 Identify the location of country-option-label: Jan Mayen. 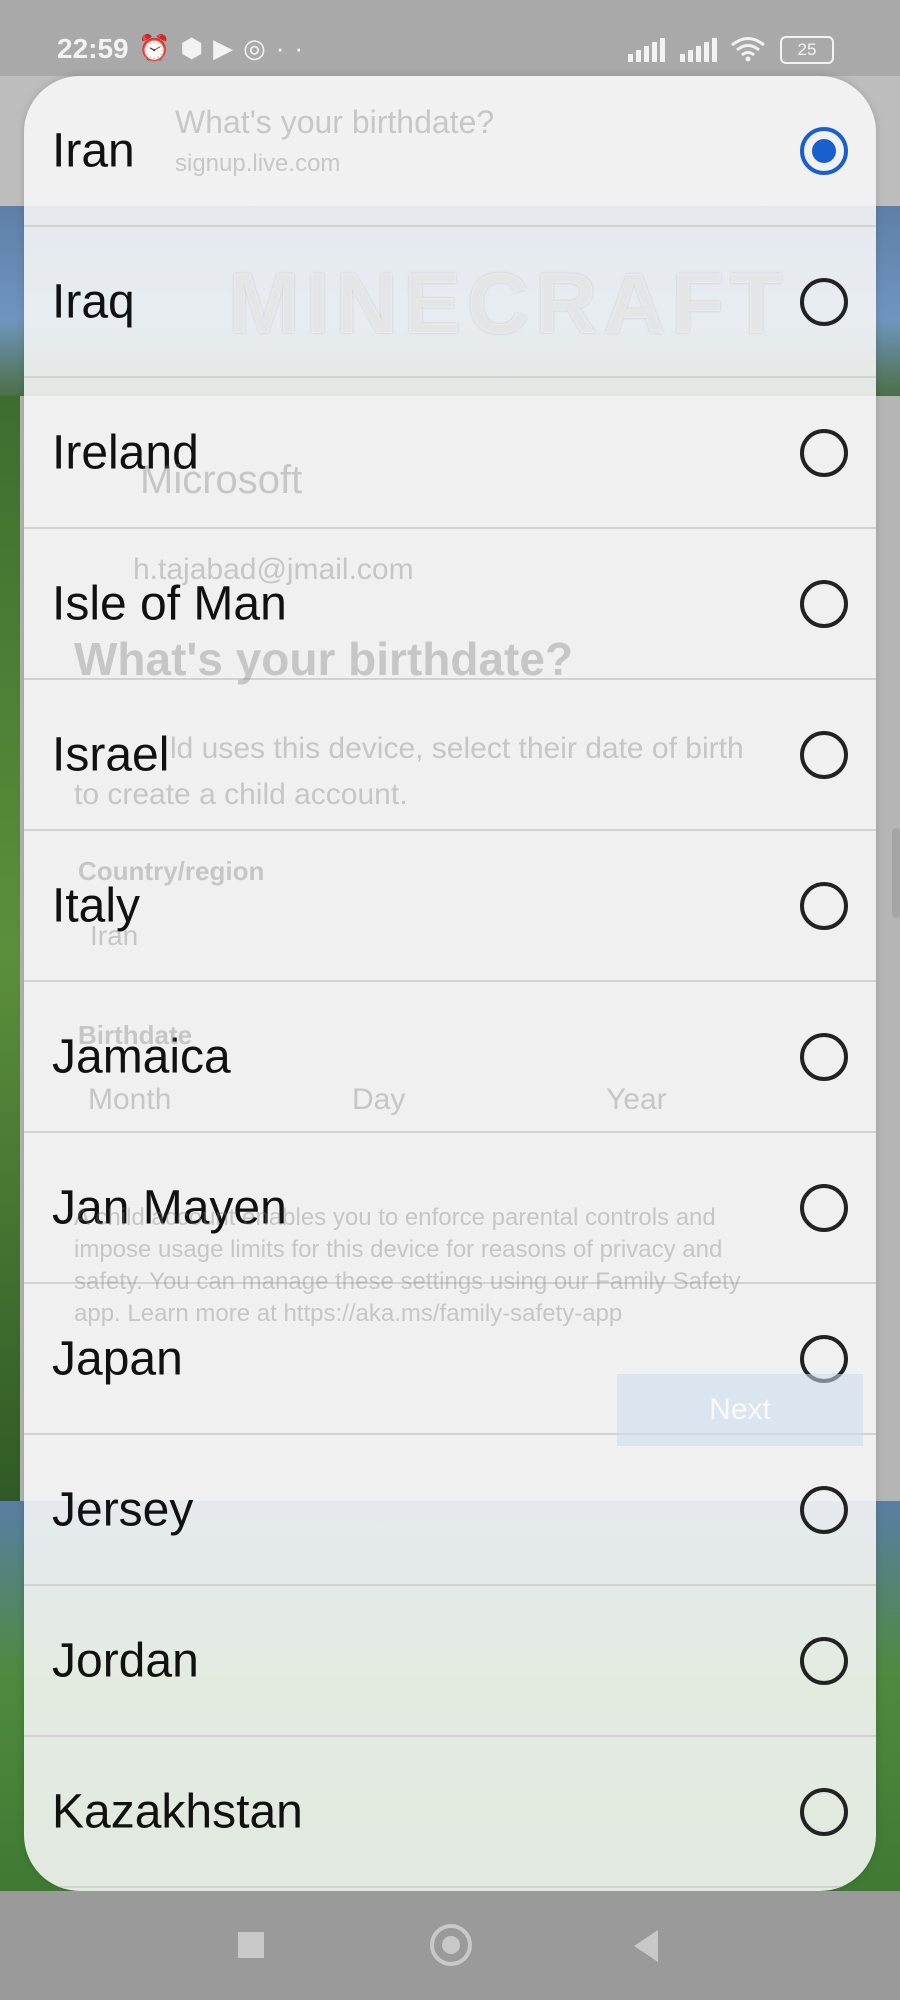
(169, 1207).